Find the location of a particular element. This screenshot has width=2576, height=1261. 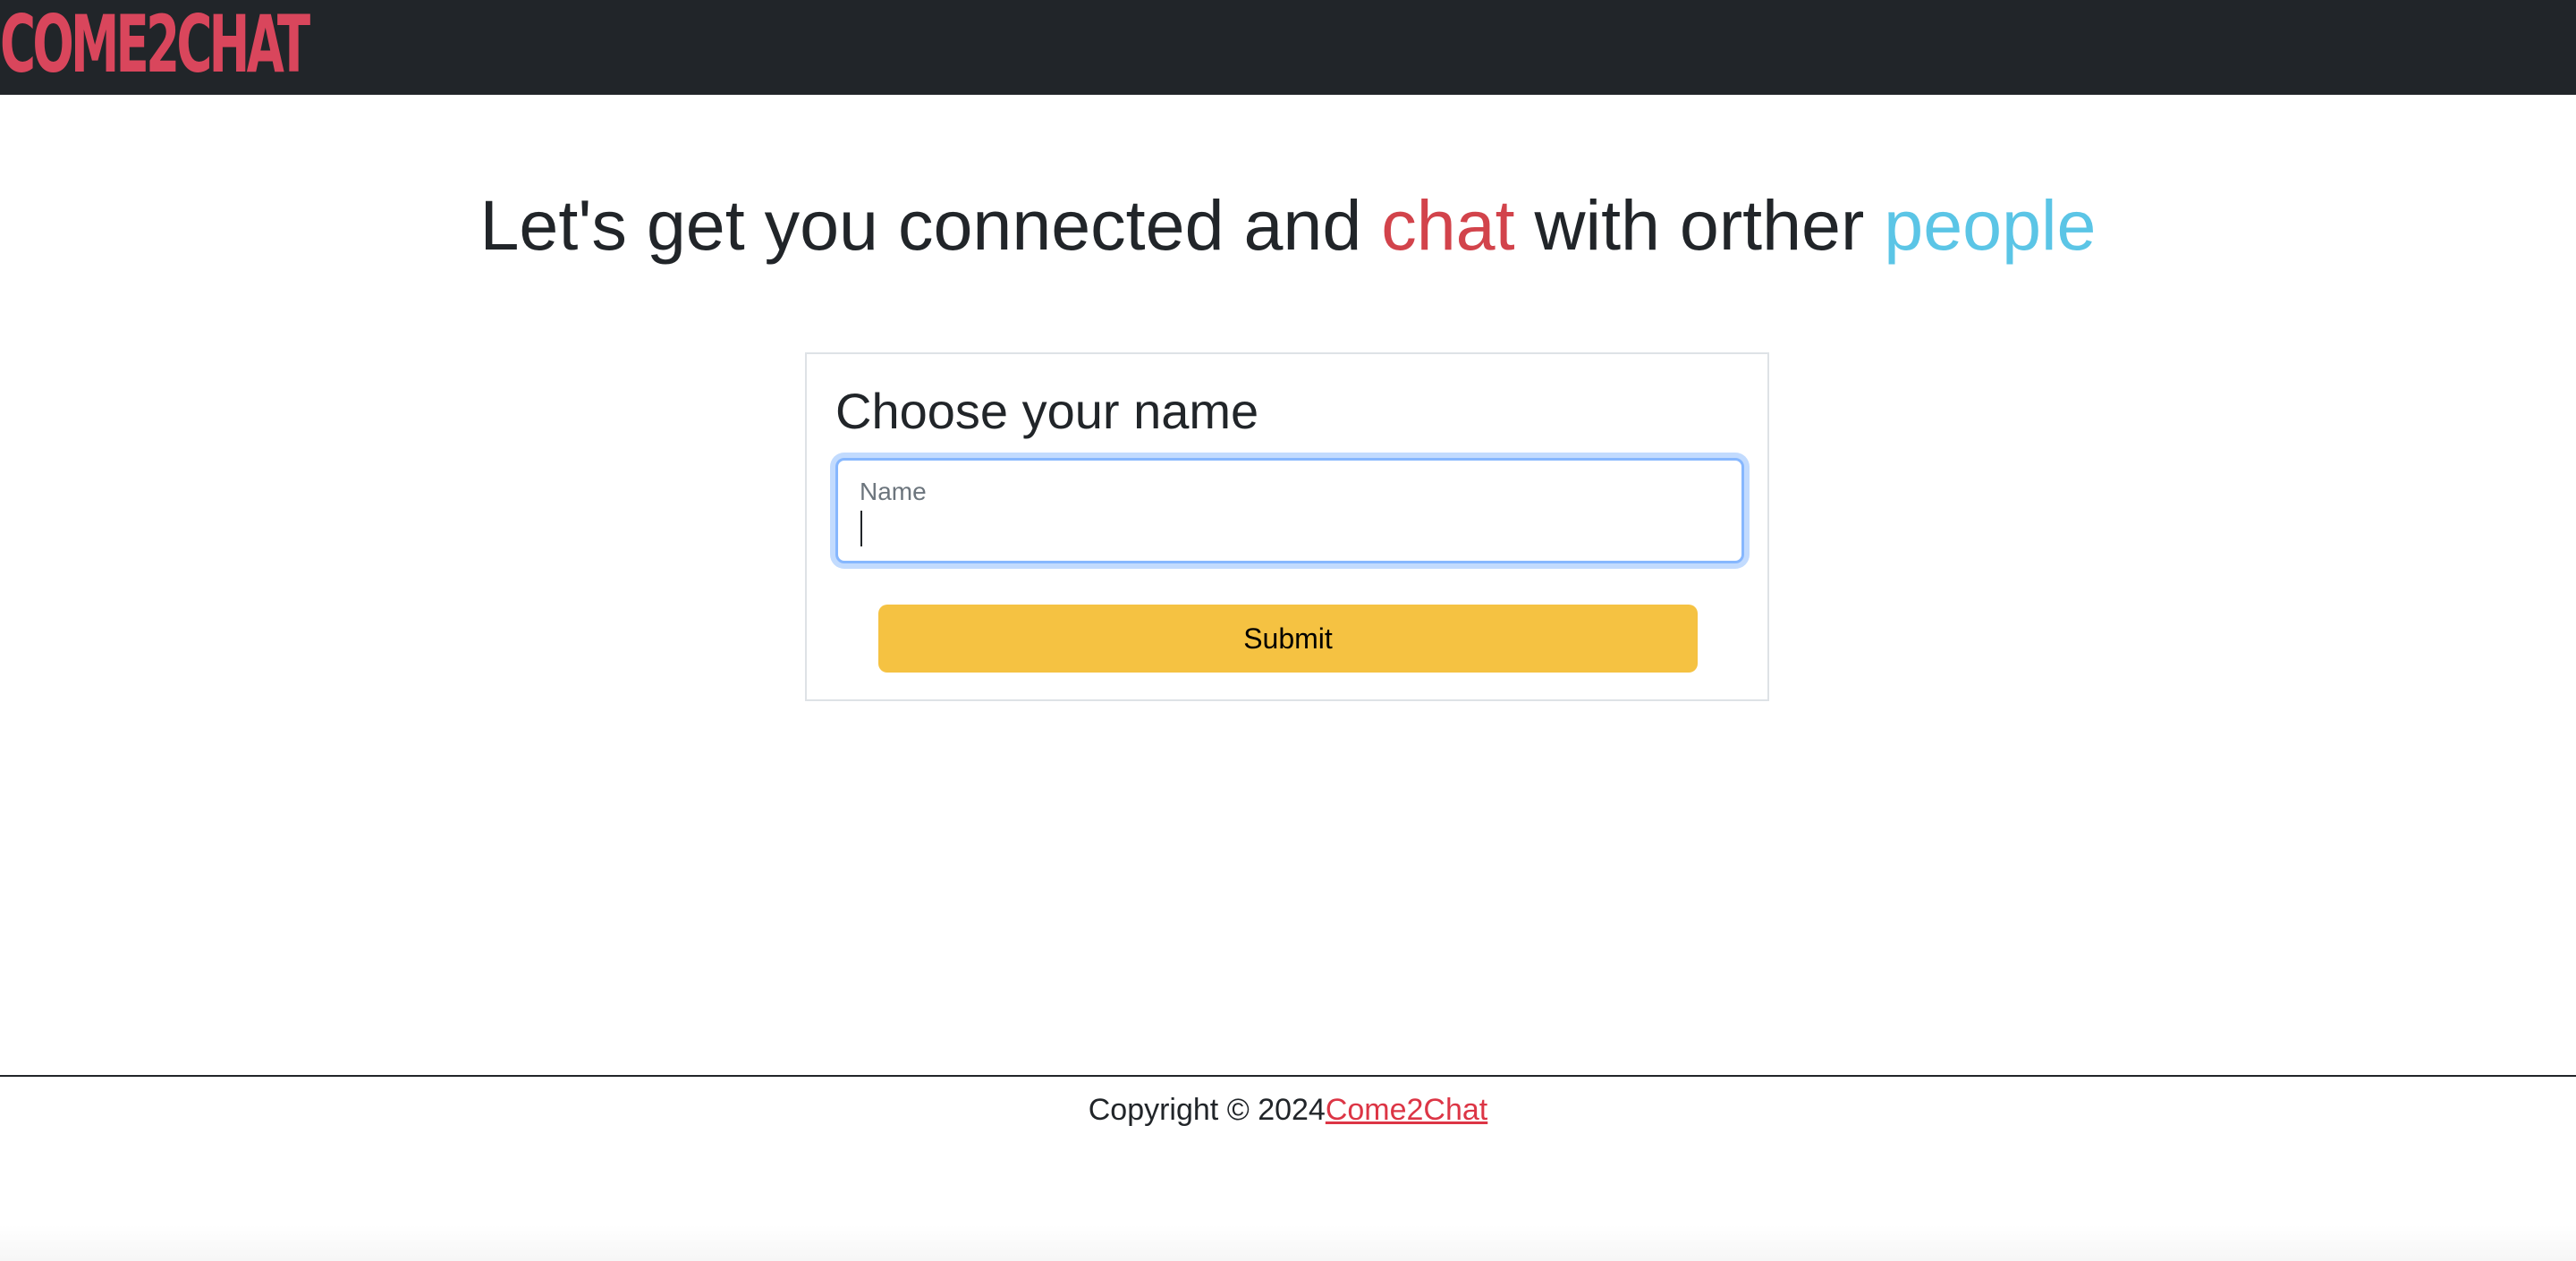

headline-text-2: with orther is located at coordinates (1699, 225).